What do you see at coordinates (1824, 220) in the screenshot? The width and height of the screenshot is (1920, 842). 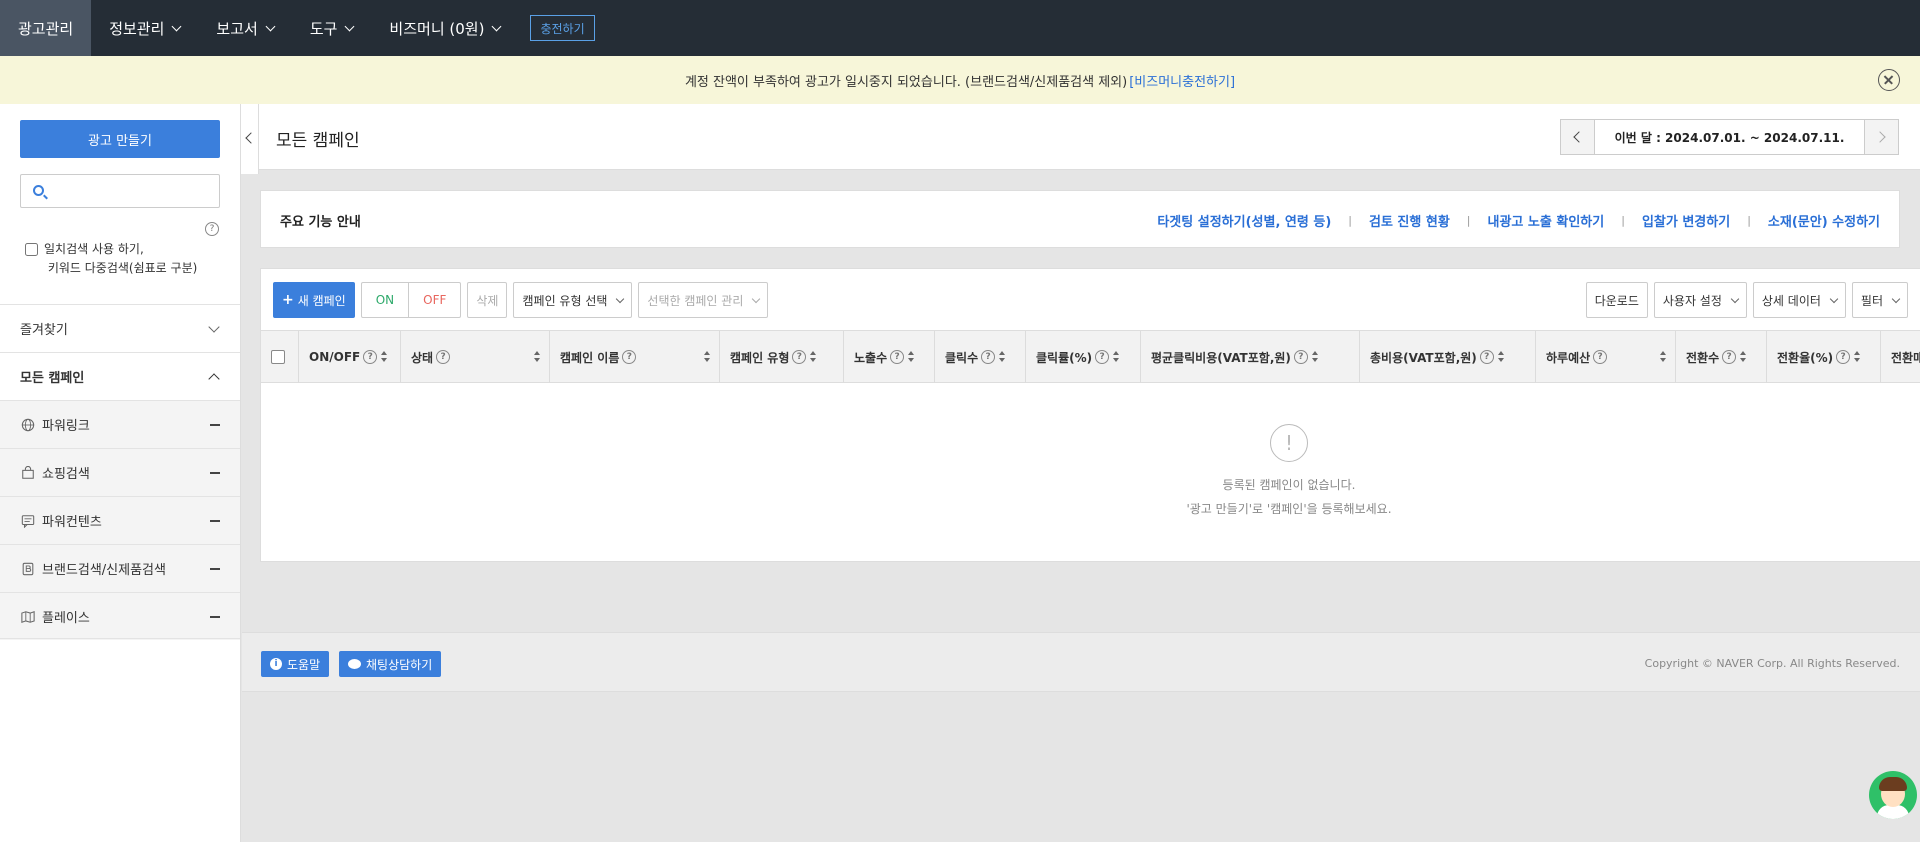 I see `guide-link-creative-edit: 소재(문안) 수정하기` at bounding box center [1824, 220].